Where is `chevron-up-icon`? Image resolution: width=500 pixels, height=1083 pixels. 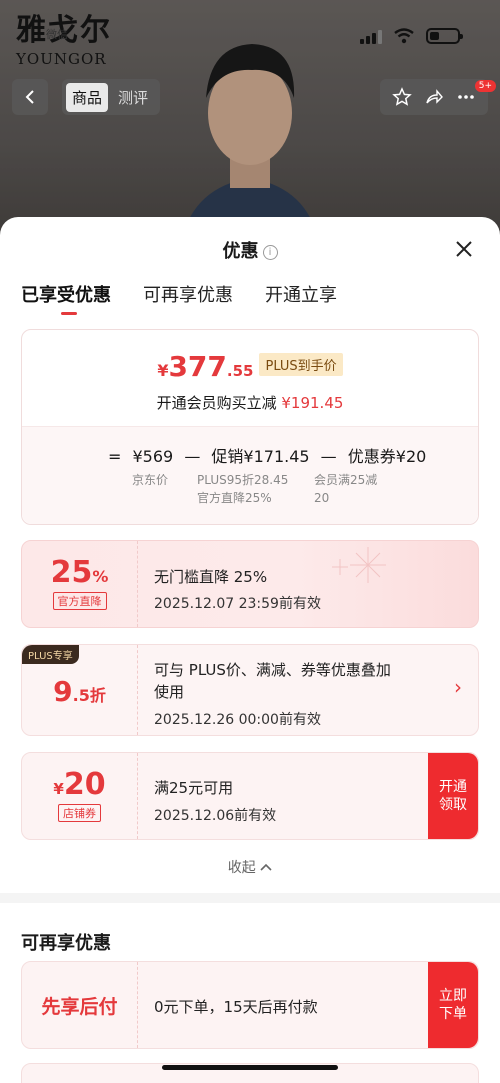
chevron-up-icon is located at coordinates (266, 867).